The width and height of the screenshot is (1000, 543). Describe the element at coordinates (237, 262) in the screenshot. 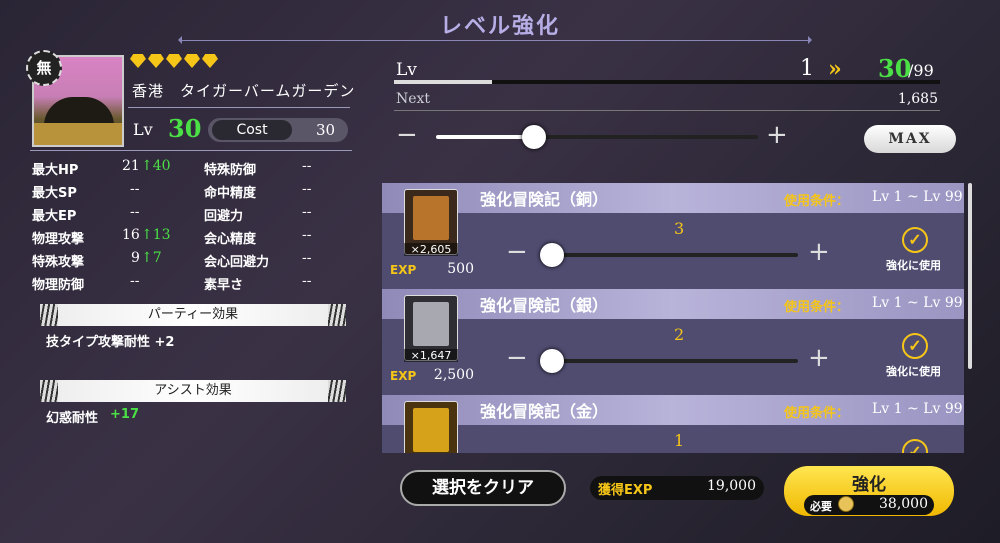

I see `stat-label: 会心回避力` at that location.